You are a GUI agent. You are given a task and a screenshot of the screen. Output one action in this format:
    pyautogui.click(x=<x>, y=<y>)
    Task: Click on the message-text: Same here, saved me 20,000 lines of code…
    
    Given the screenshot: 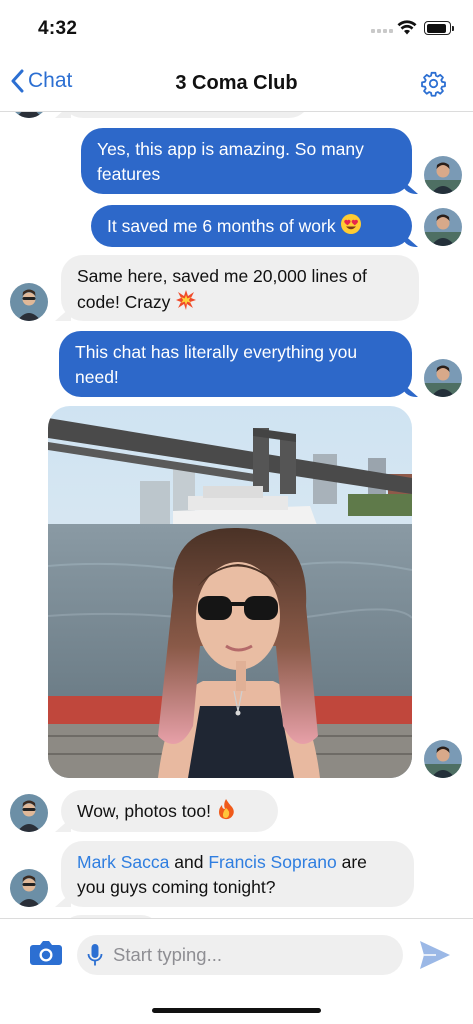 What is the action you would take?
    pyautogui.click(x=222, y=289)
    